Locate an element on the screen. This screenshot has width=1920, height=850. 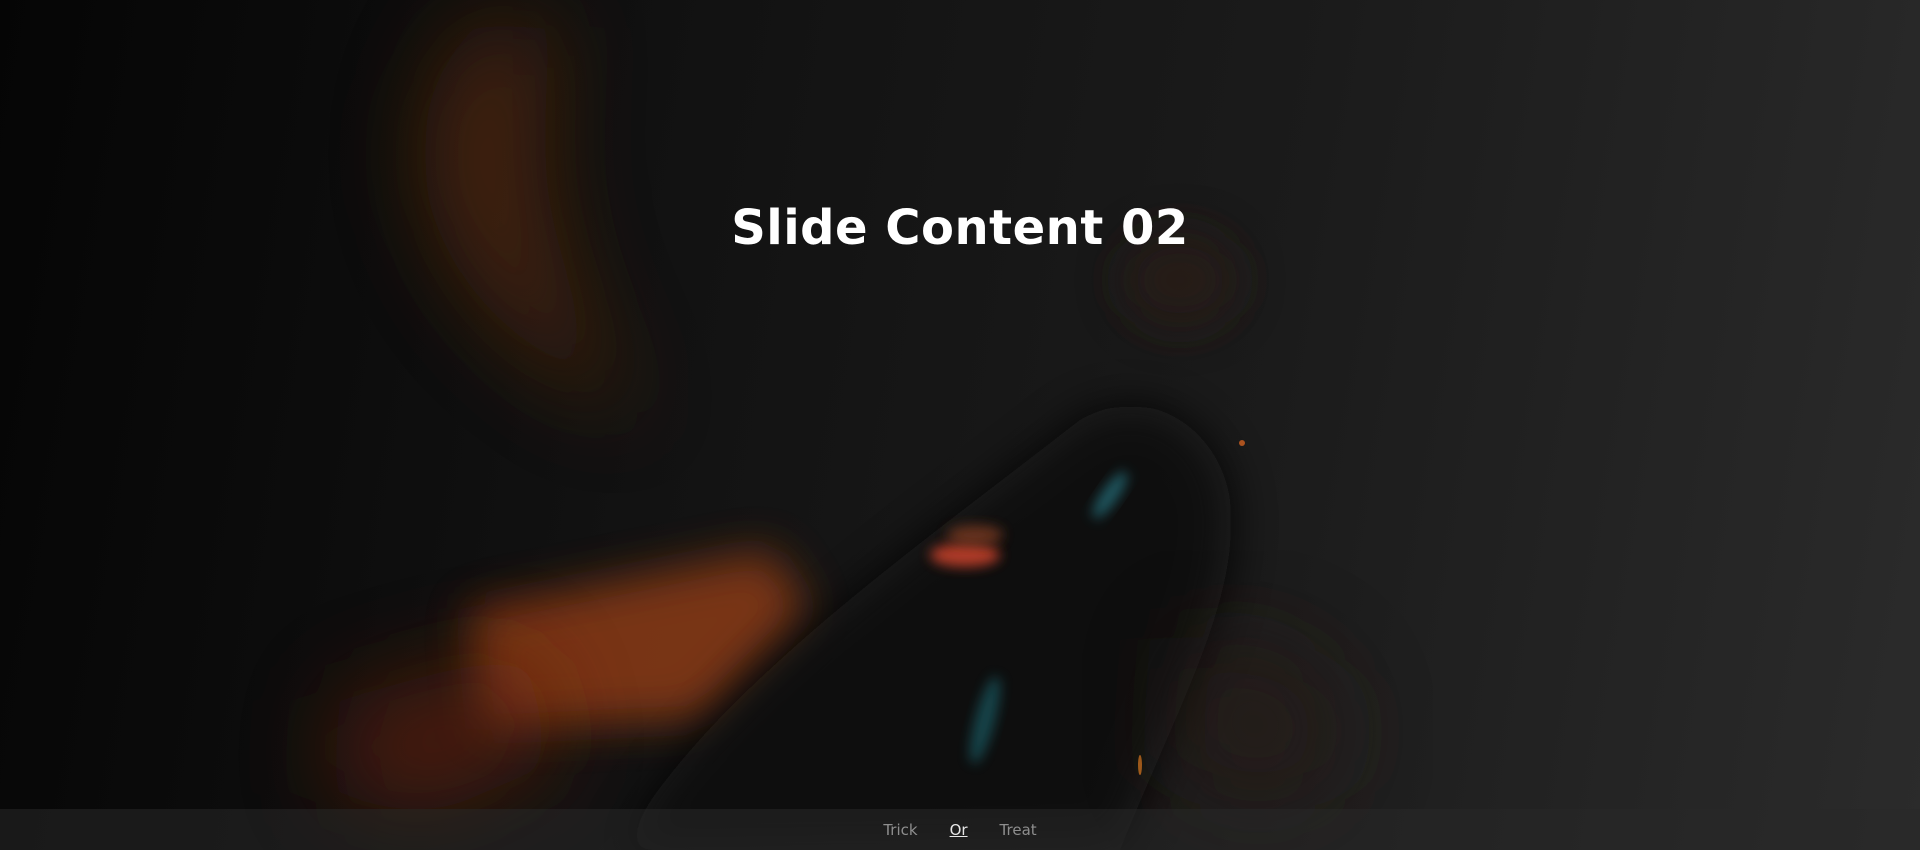
slide-title: Slide Content 02 is located at coordinates (960, 228).